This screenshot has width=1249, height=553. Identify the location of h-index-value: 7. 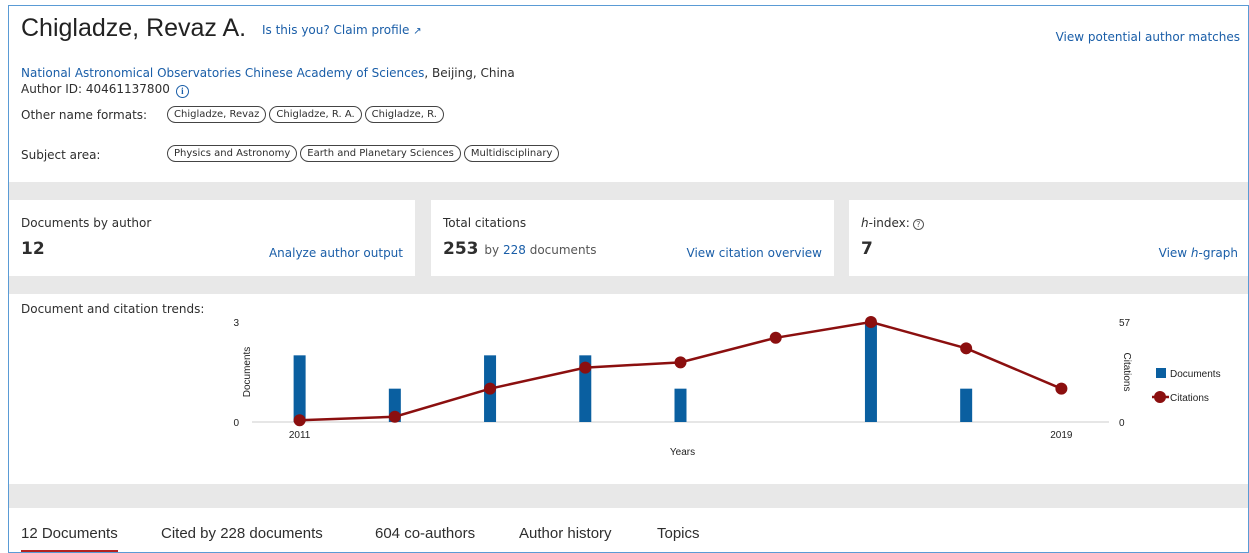
(867, 249).